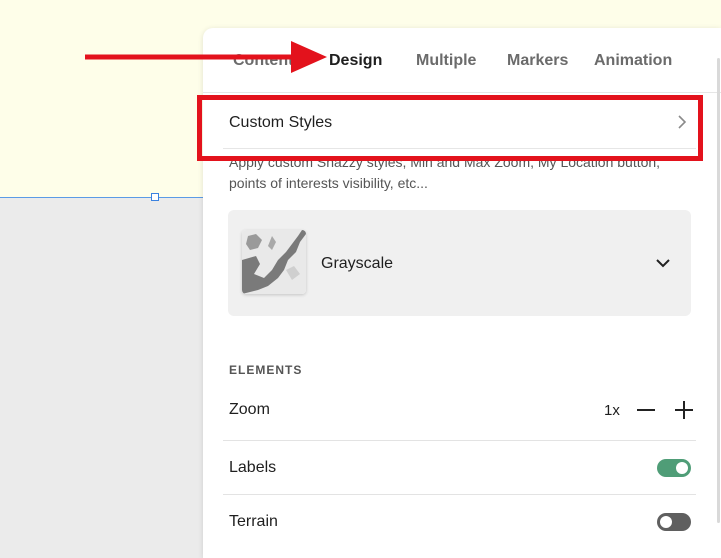 The height and width of the screenshot is (558, 721). Describe the element at coordinates (446, 61) in the screenshot. I see `tab-multiple: Multiple` at that location.